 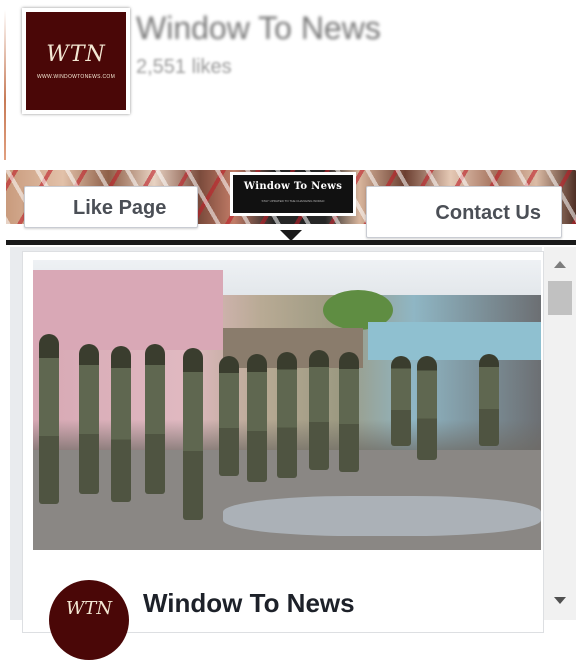 I want to click on author-name: Window To News, so click(x=249, y=603).